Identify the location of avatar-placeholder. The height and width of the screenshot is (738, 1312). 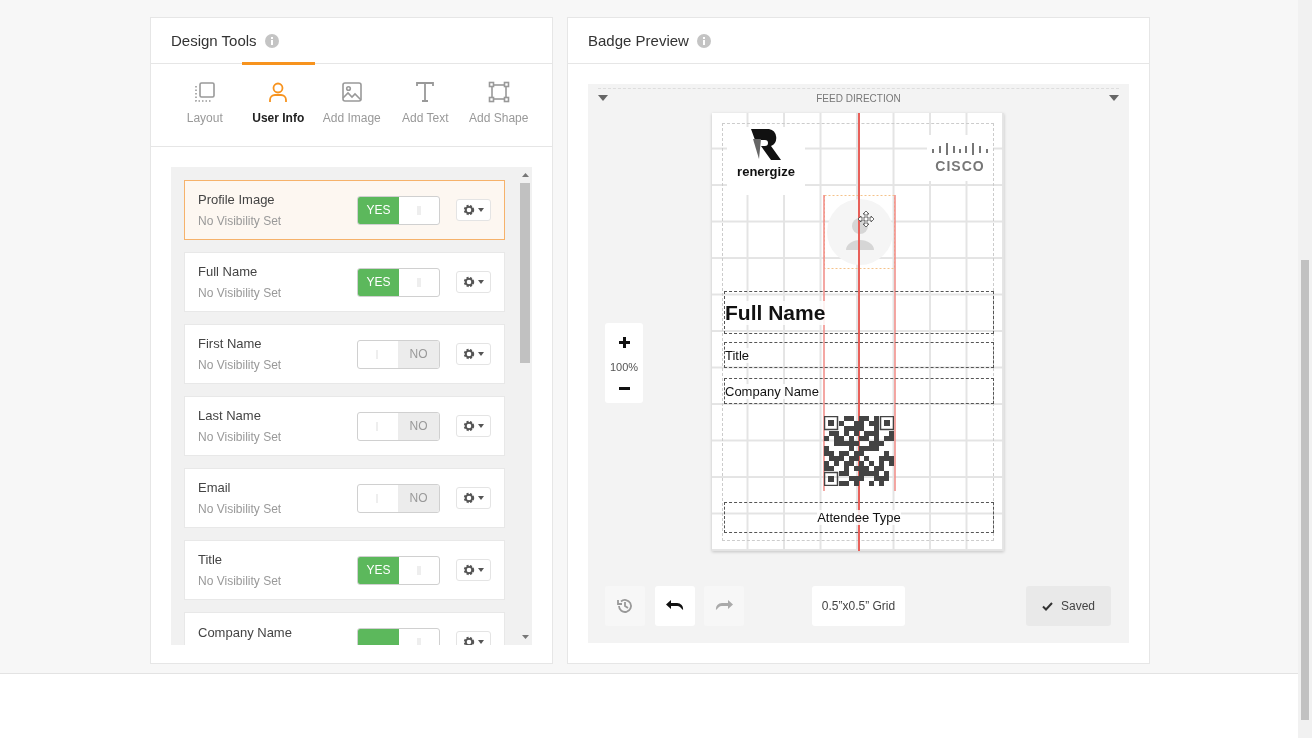
(859, 232).